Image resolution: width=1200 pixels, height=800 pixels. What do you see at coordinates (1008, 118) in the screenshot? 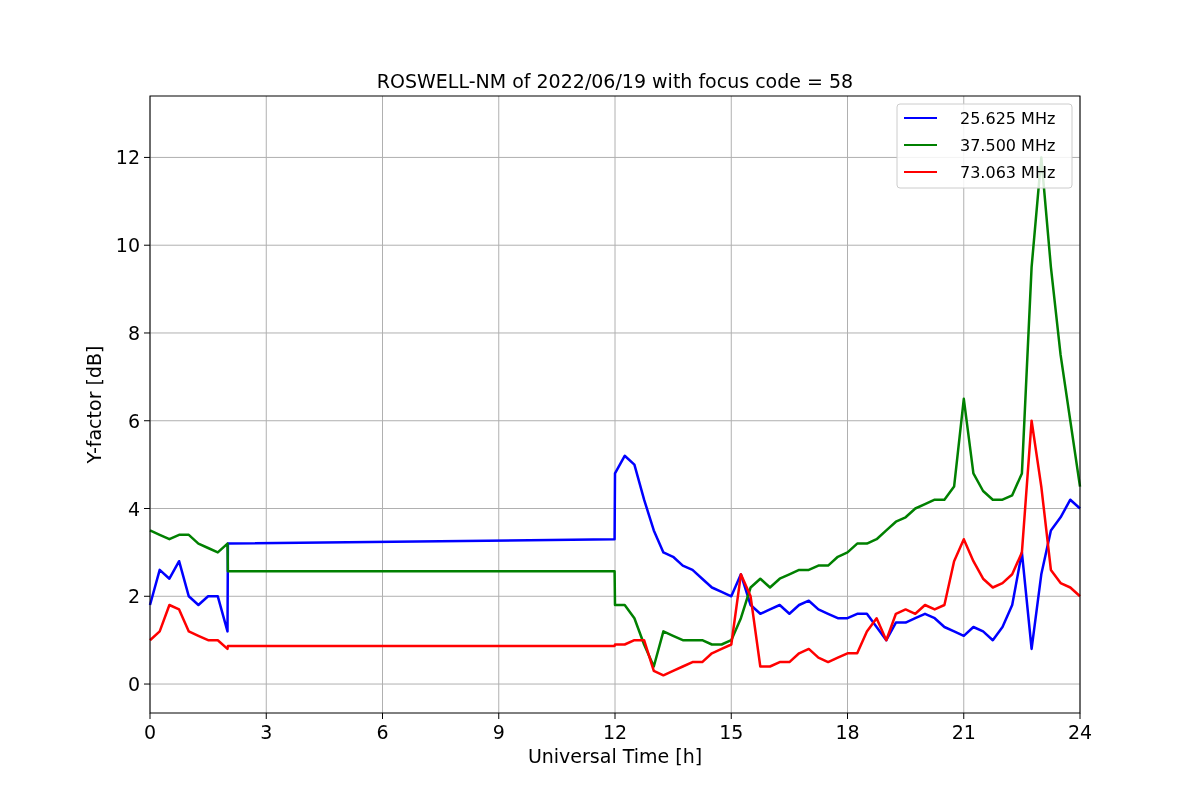
I see `legend-label: 25.625 MHz` at bounding box center [1008, 118].